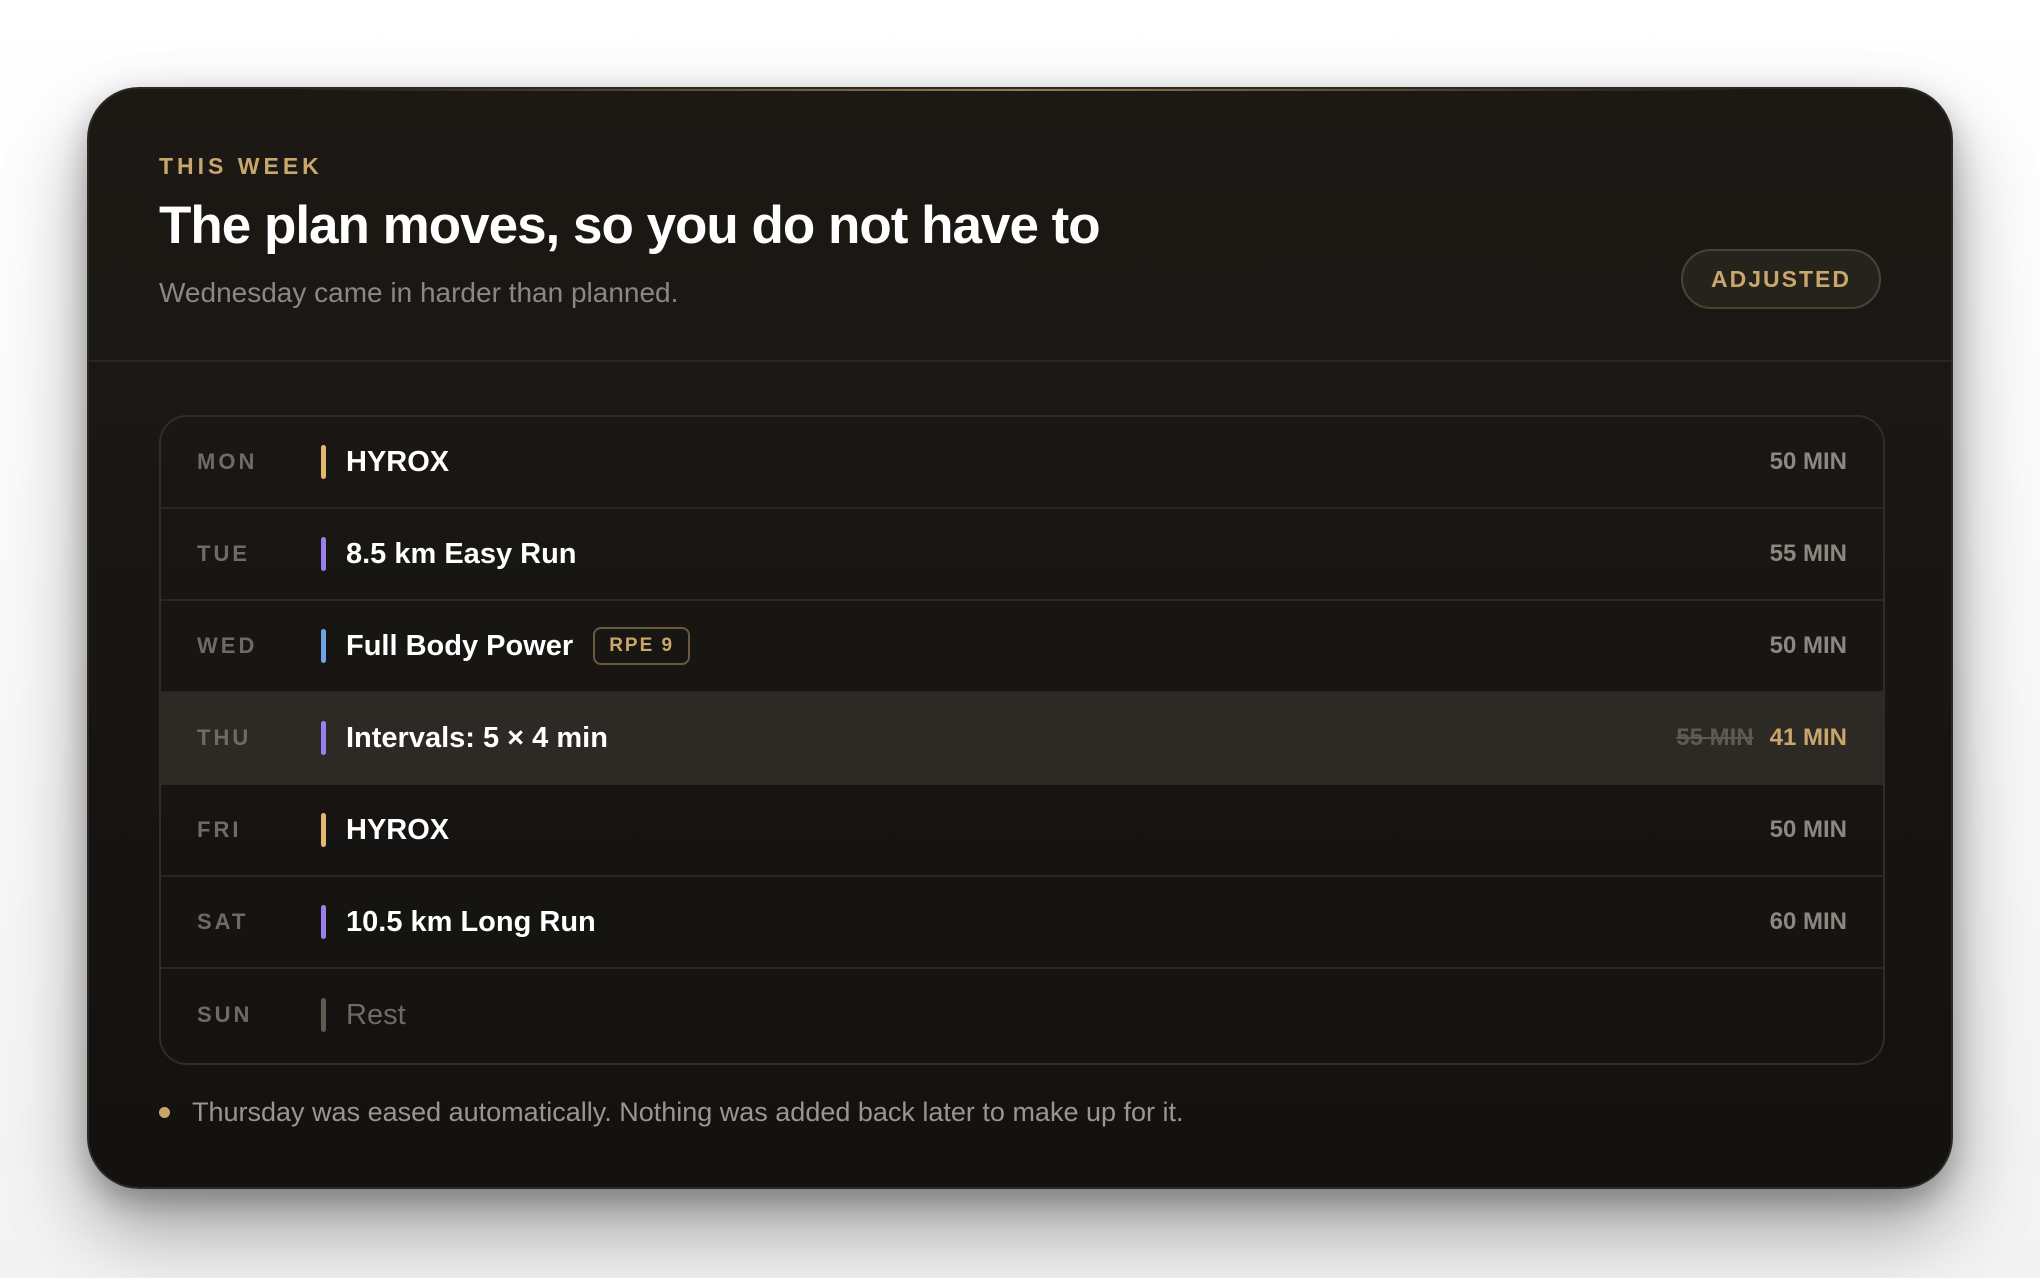 Image resolution: width=2040 pixels, height=1278 pixels. What do you see at coordinates (224, 737) in the screenshot?
I see `day-label: THU` at bounding box center [224, 737].